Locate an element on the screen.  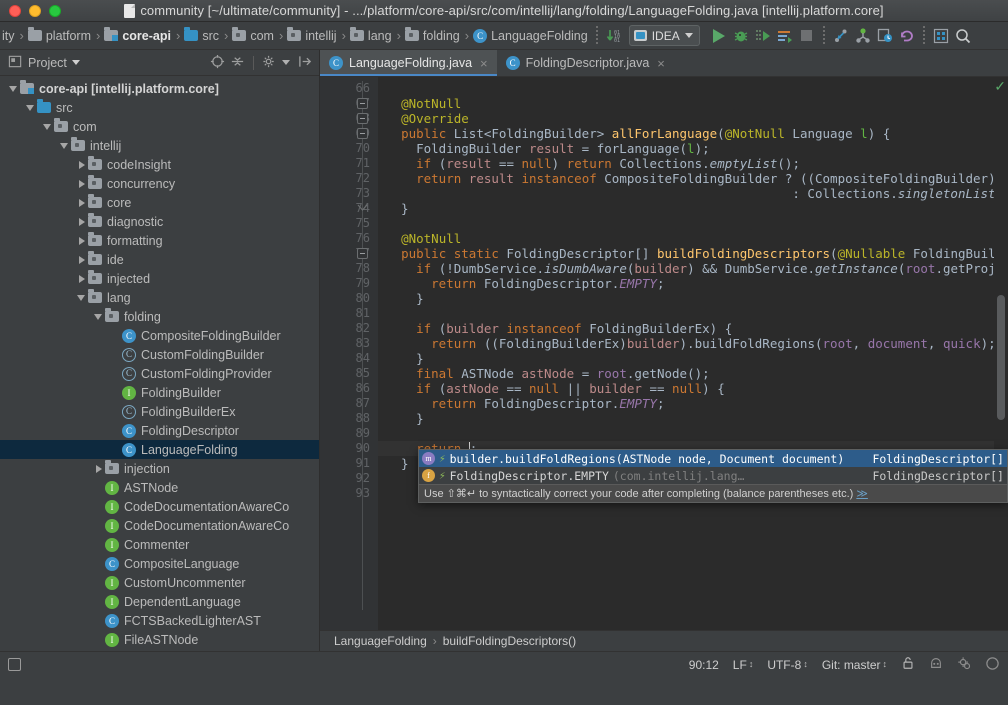
editor-breadcrumb-item: LanguageFolding is located at coordinates (380, 641).